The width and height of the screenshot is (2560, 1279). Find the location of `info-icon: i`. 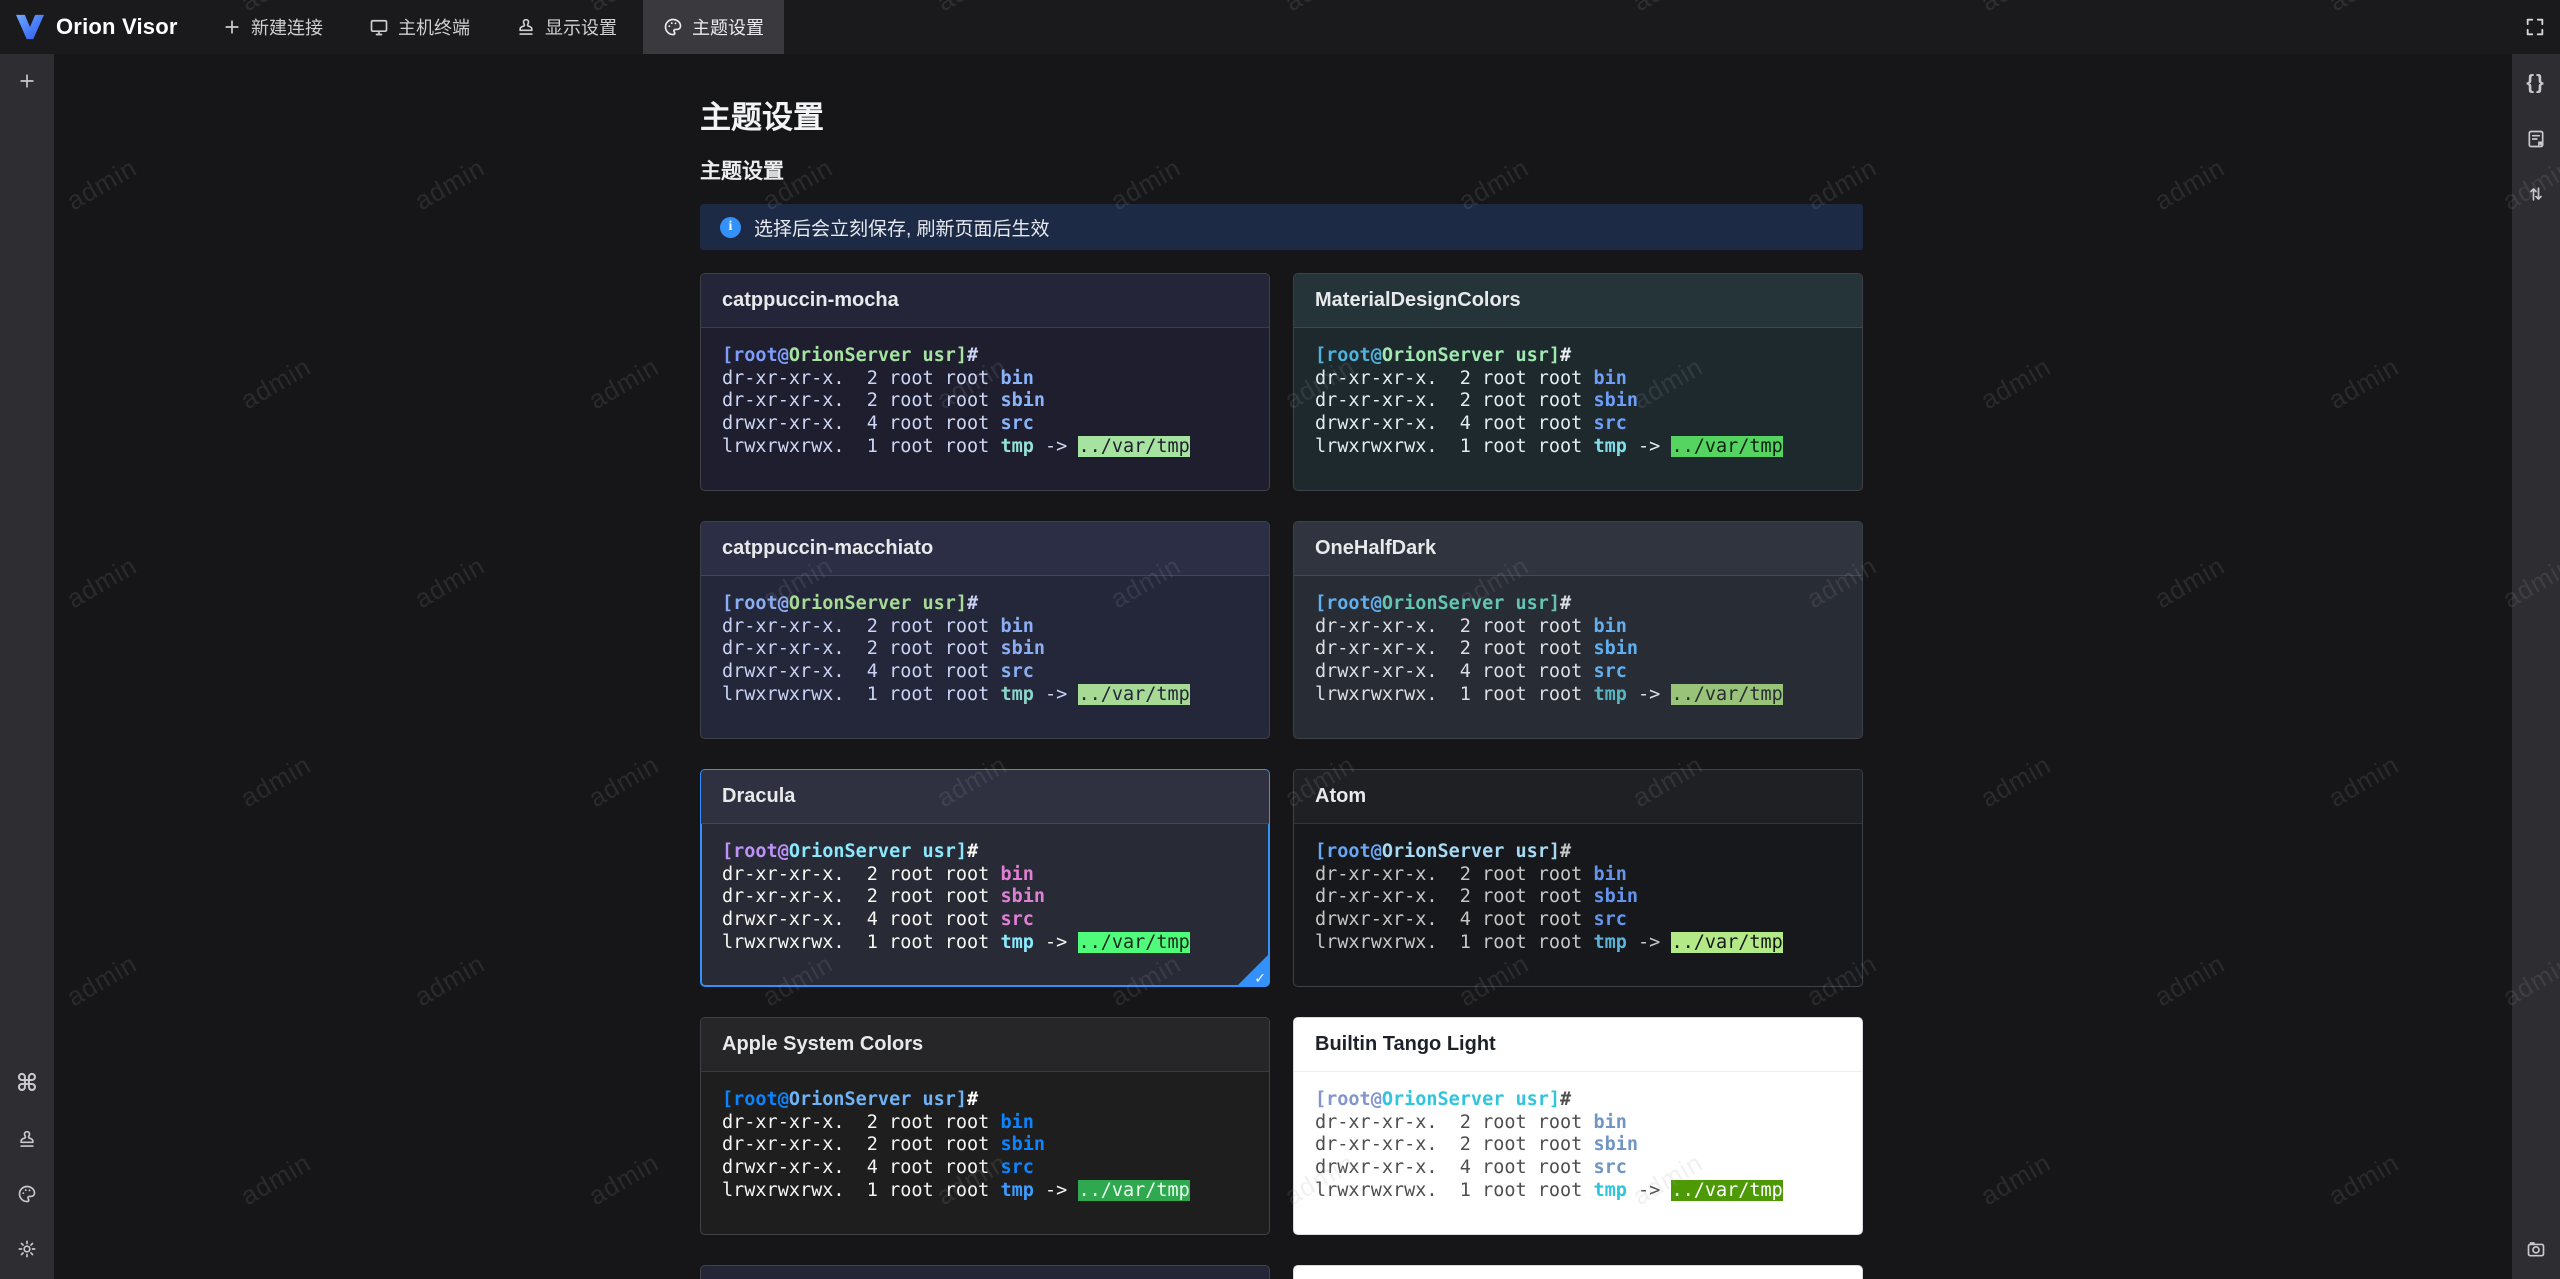

info-icon: i is located at coordinates (730, 227).